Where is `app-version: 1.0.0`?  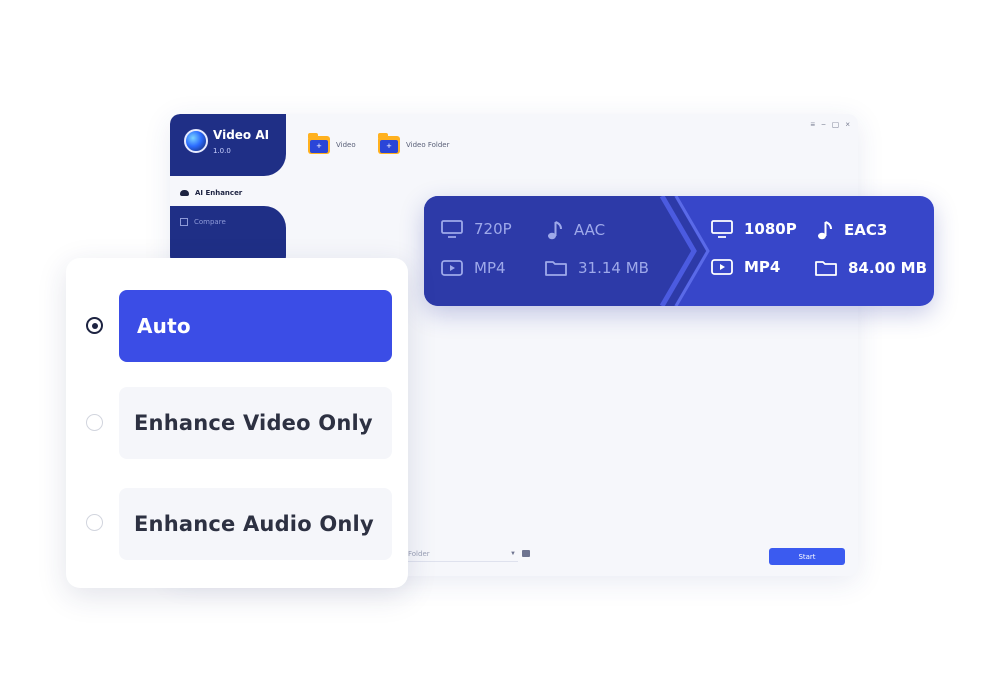 app-version: 1.0.0 is located at coordinates (222, 151).